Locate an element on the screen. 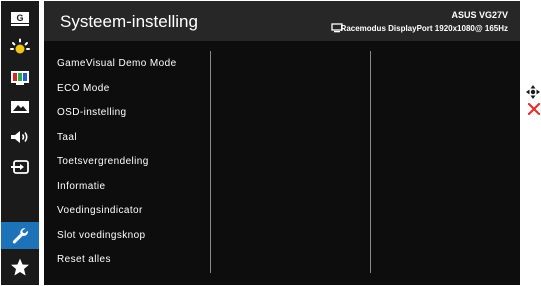 Image resolution: width=541 pixels, height=286 pixels. gamevisual-icon: G is located at coordinates (20, 18).